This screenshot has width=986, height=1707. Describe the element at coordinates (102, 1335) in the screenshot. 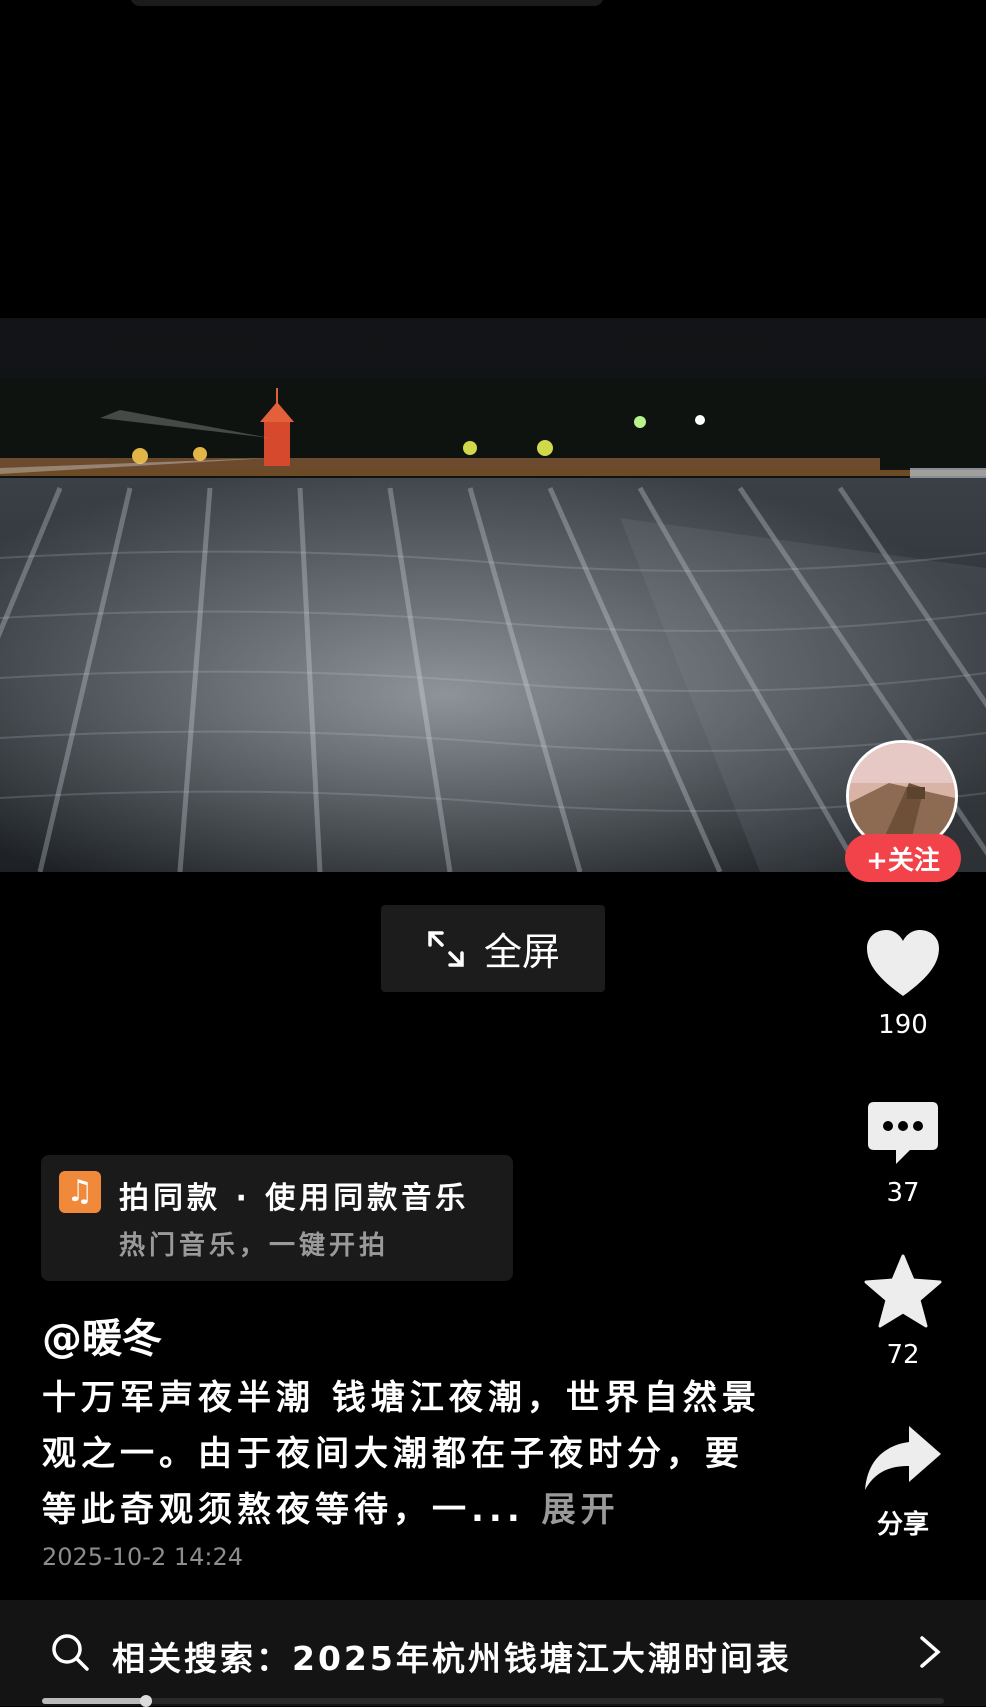

I see `author-name: @暖冬` at that location.